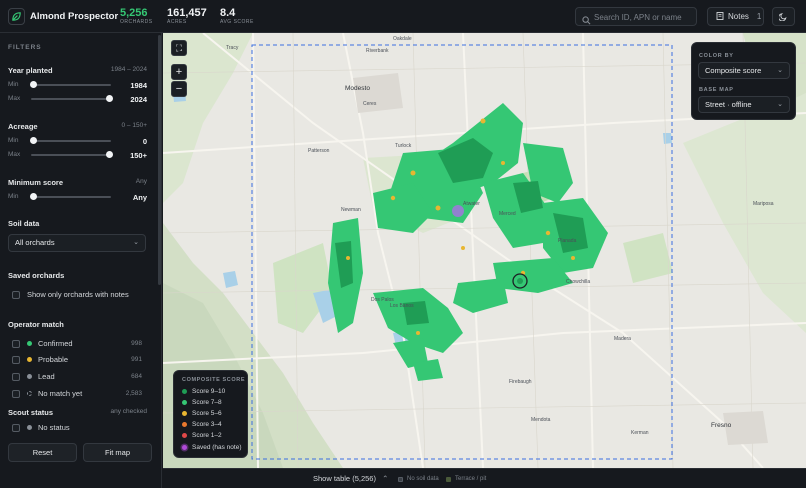  What do you see at coordinates (228, 13) in the screenshot?
I see `stat-value: 8.4` at bounding box center [228, 13].